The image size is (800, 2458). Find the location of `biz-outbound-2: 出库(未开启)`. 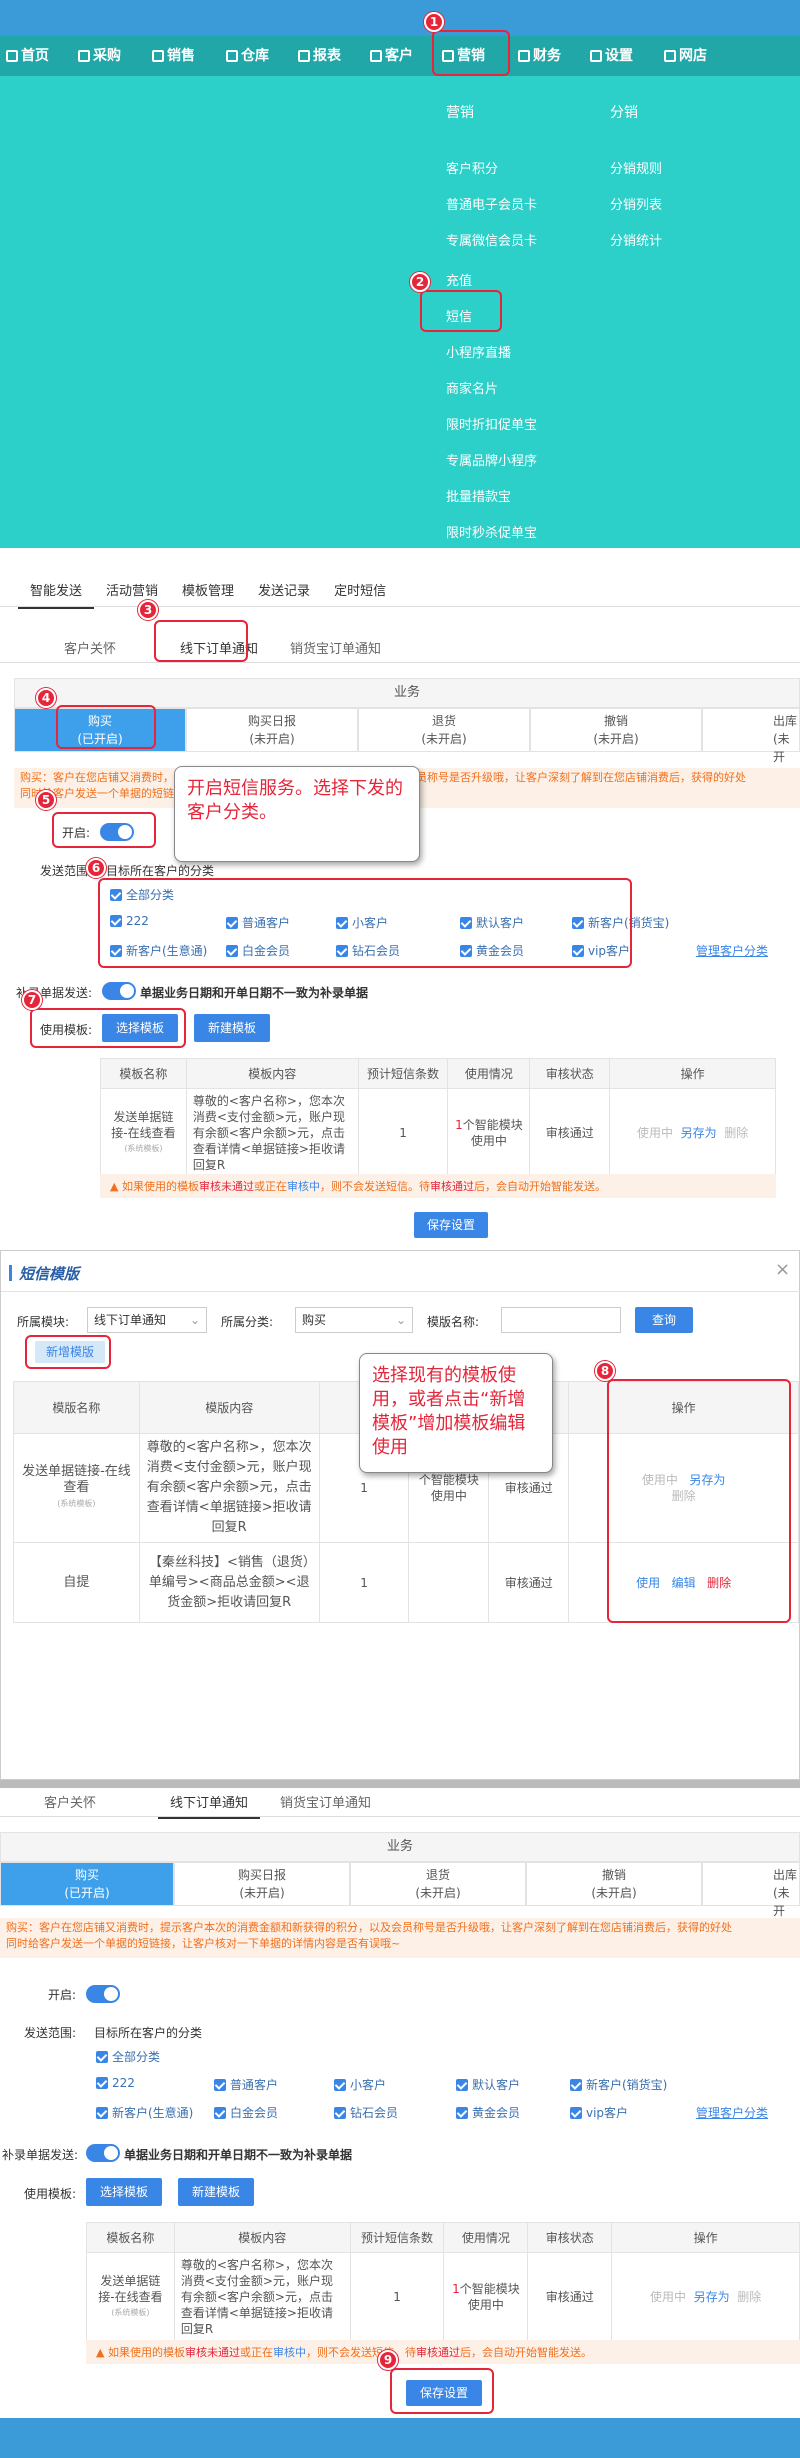

biz-outbound-2: 出库(未开启) is located at coordinates (751, 1899).